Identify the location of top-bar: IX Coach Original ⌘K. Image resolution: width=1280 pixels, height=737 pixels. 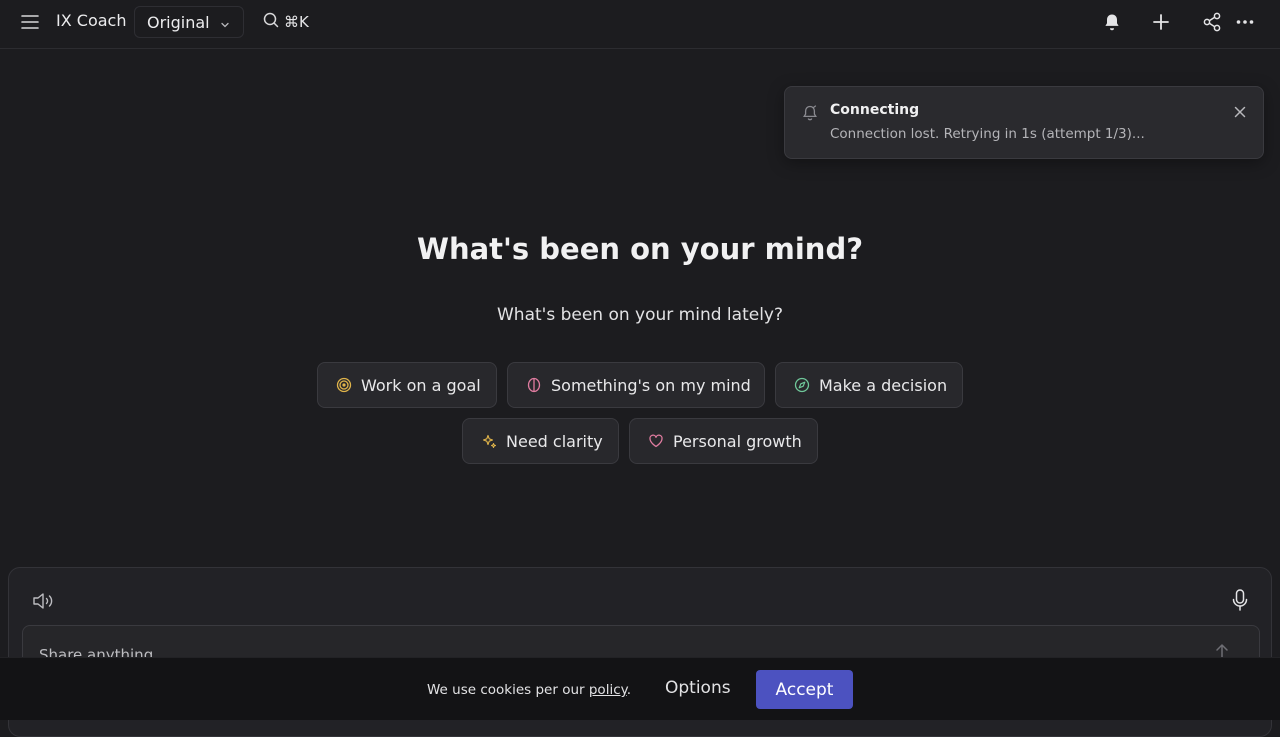
(640, 24).